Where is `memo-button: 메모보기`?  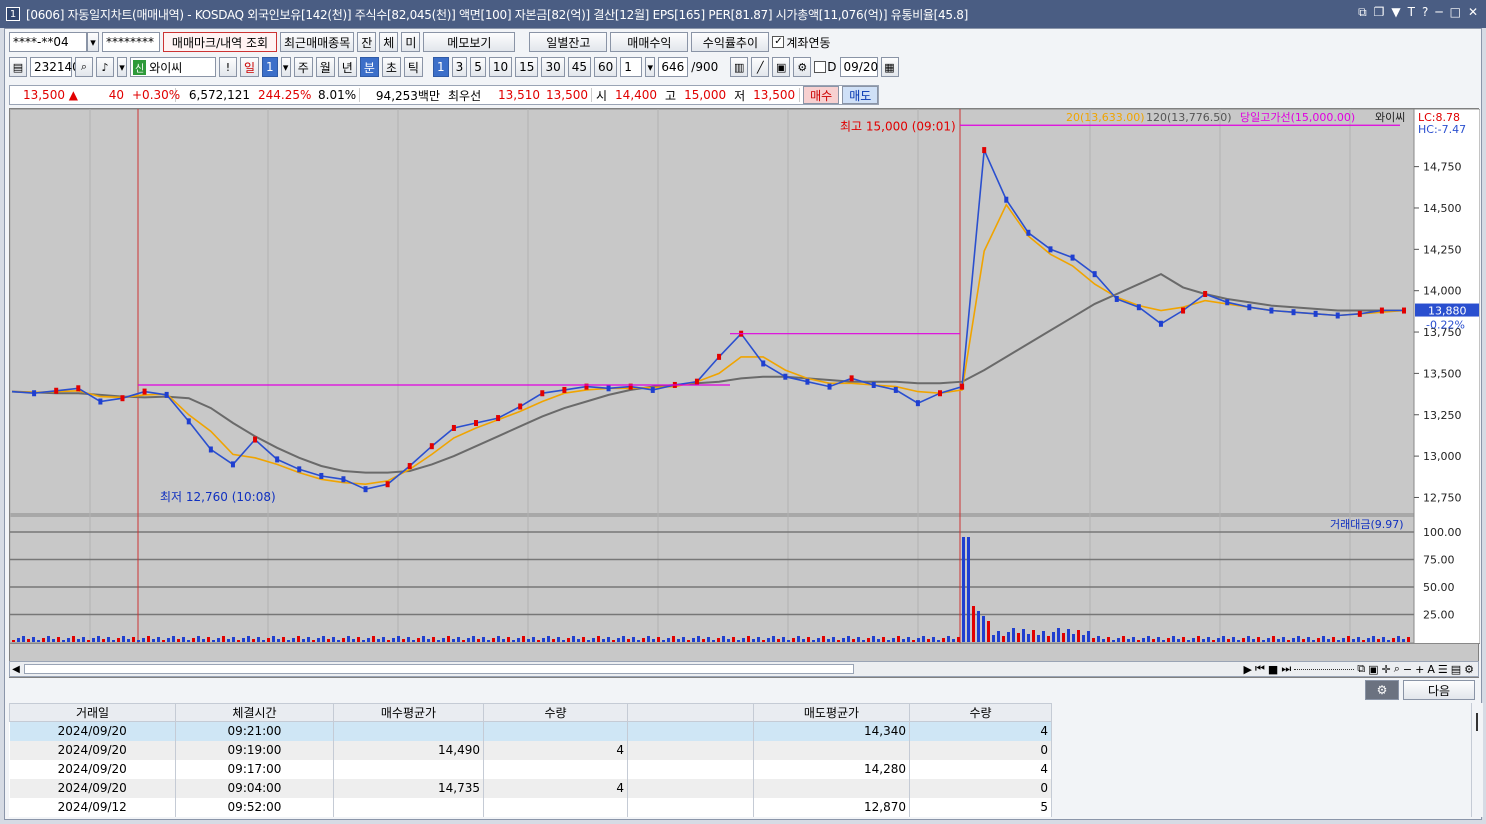
memo-button: 메모보기 is located at coordinates (469, 42).